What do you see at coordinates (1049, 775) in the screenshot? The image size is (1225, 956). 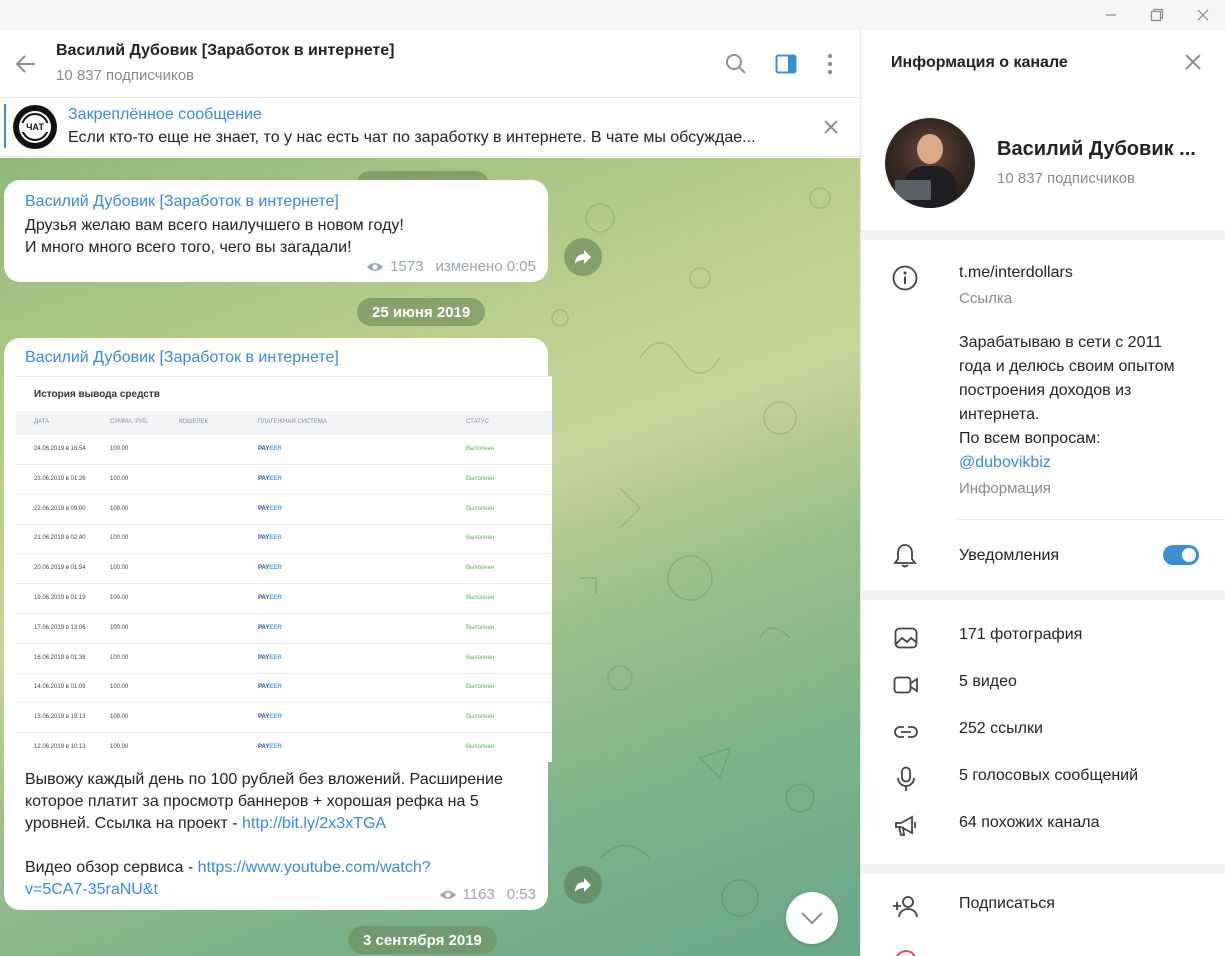 I see `media-voice-label: 5 голосовых сообщений` at bounding box center [1049, 775].